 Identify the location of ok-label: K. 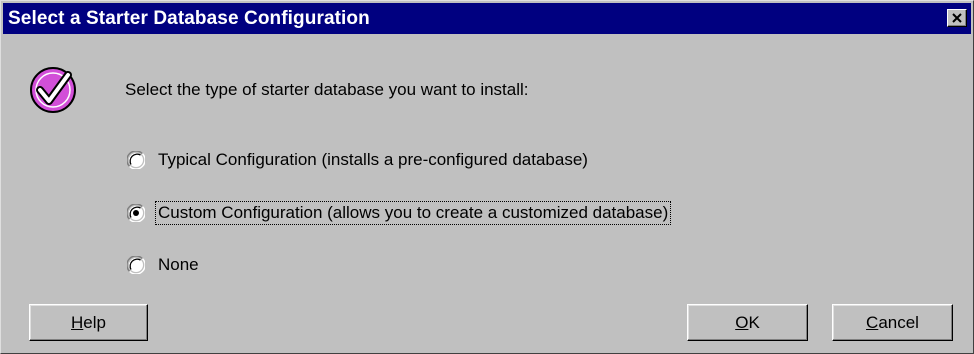
(754, 322).